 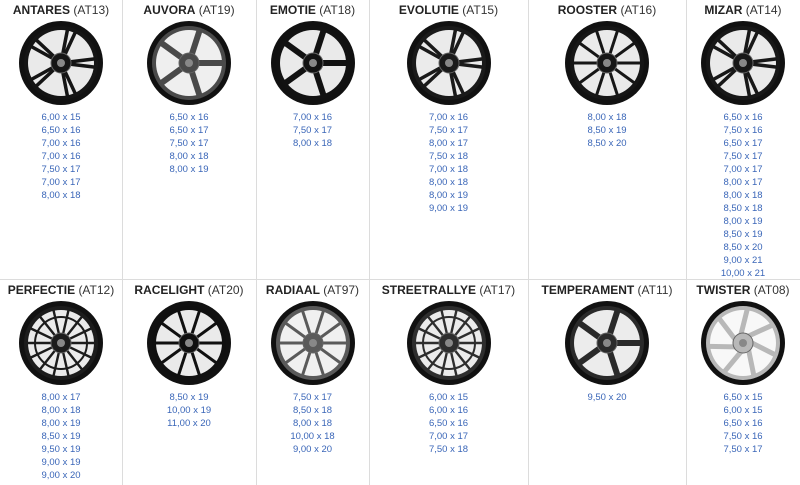 What do you see at coordinates (448, 10) in the screenshot?
I see `wheel-title: EVOLUTIE (AT15)` at bounding box center [448, 10].